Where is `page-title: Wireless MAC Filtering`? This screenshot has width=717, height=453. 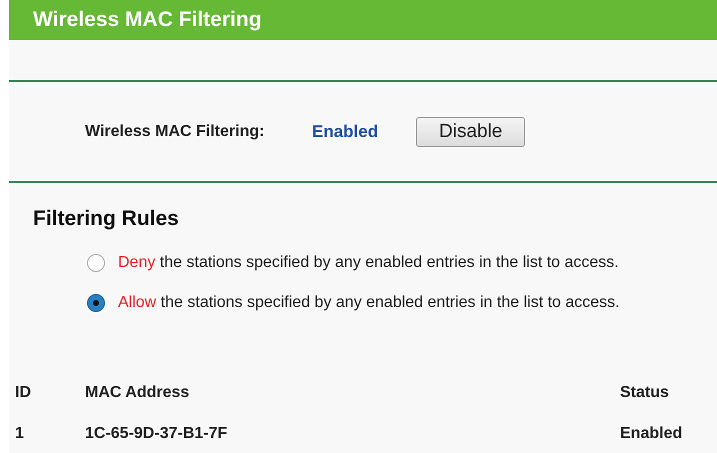 page-title: Wireless MAC Filtering is located at coordinates (147, 20).